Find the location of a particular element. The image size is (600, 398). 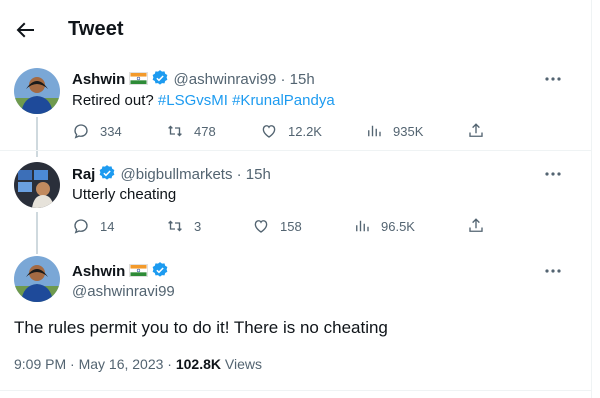

like-button: 158 is located at coordinates (277, 226).